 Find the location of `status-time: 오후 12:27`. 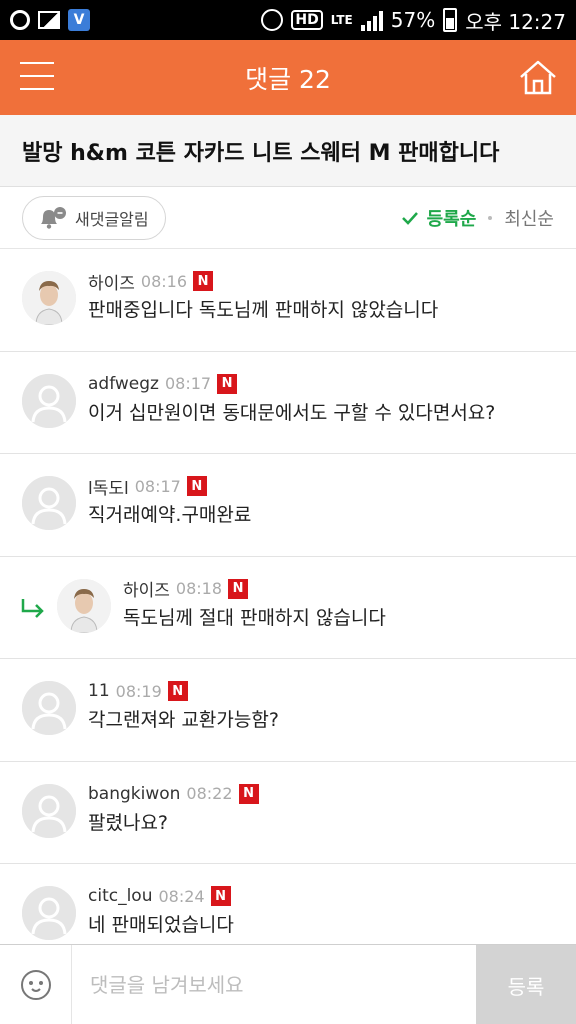

status-time: 오후 12:27 is located at coordinates (515, 21).